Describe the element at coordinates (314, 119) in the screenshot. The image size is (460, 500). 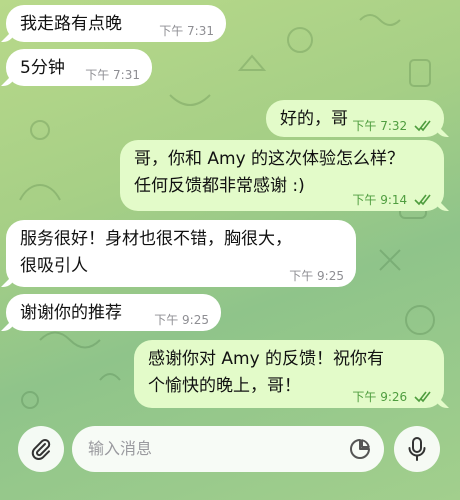
I see `message-text: 好的，哥` at that location.